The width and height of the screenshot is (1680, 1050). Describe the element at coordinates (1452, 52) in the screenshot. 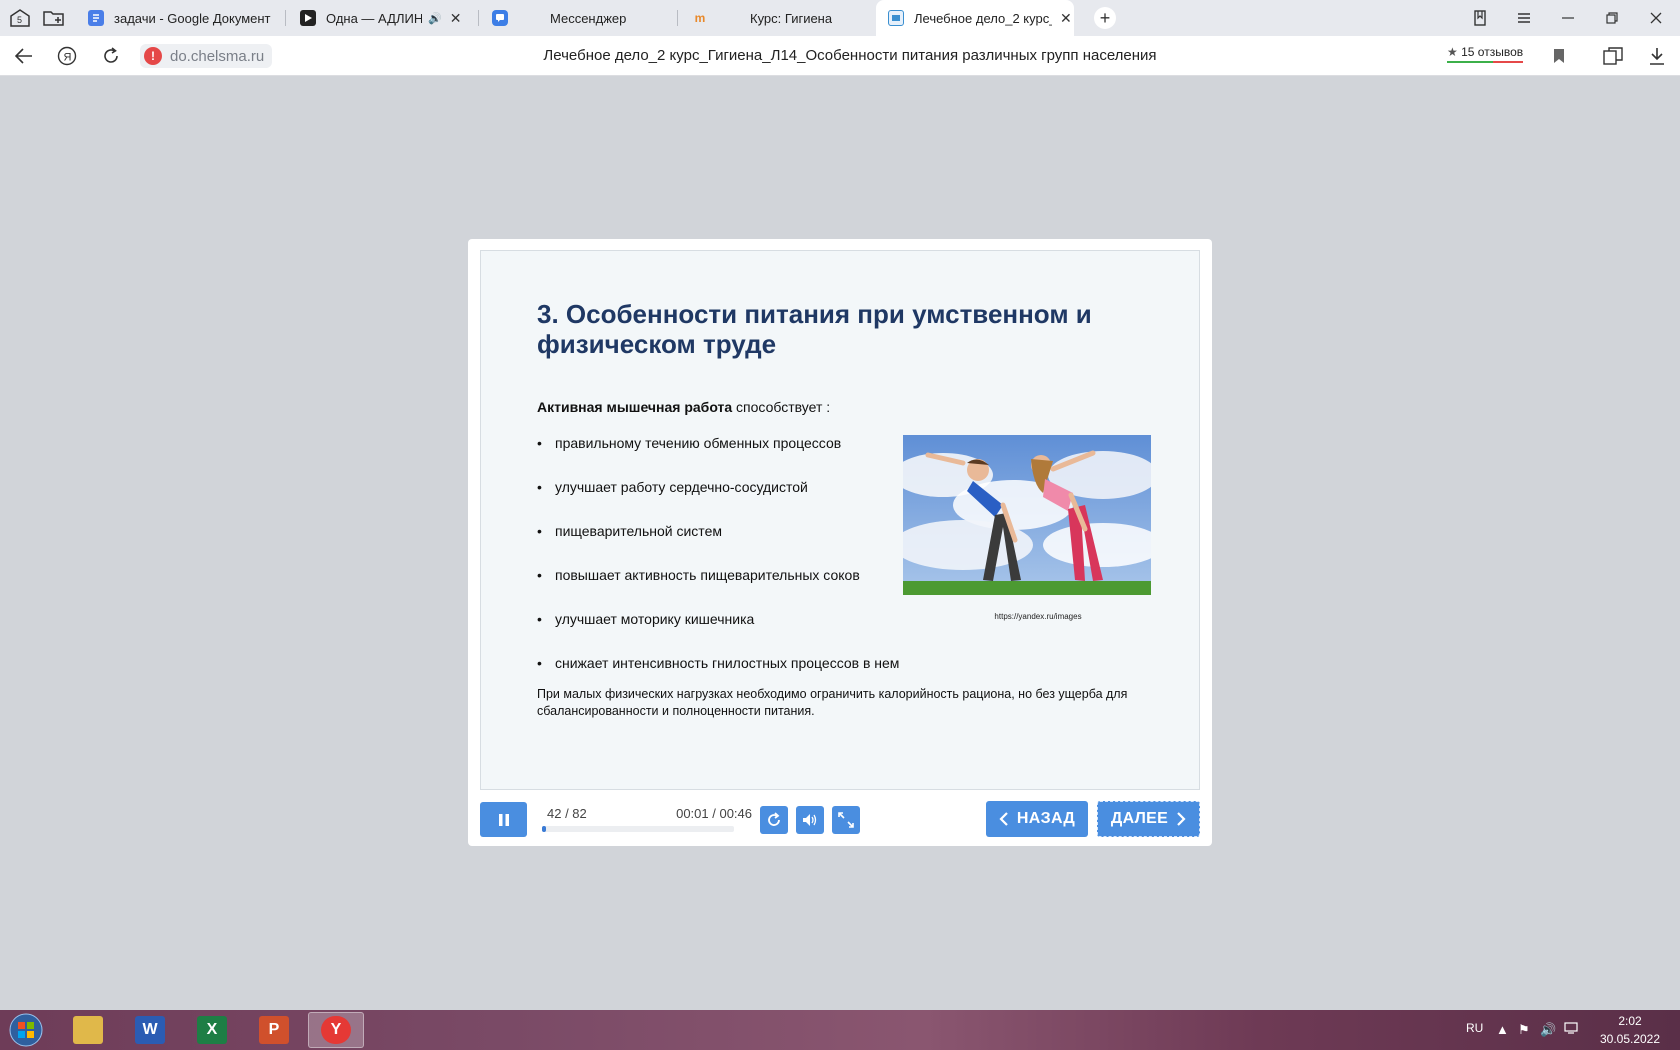

I see `star-icon: ★` at that location.